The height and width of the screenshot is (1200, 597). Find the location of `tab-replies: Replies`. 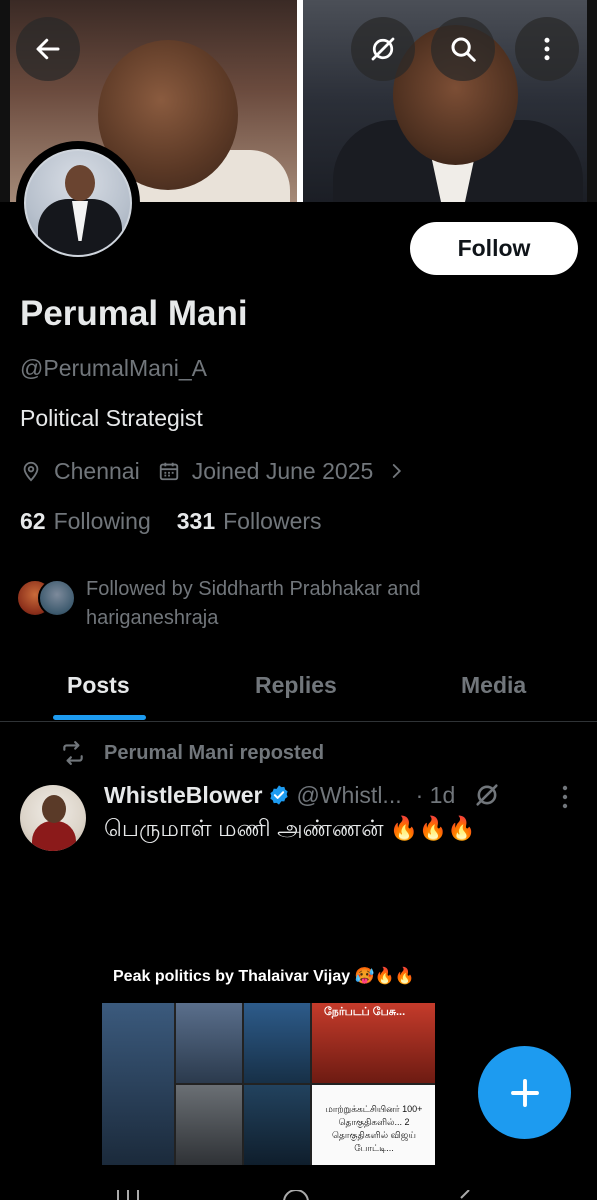

tab-replies: Replies is located at coordinates (296, 685).